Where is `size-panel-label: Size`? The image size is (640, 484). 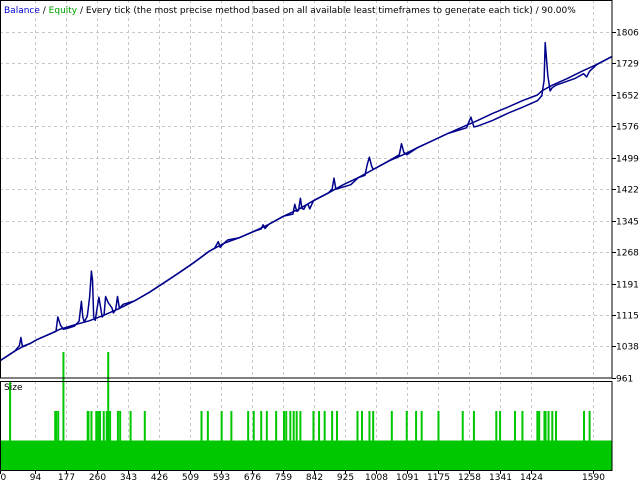 size-panel-label: Size is located at coordinates (13, 388).